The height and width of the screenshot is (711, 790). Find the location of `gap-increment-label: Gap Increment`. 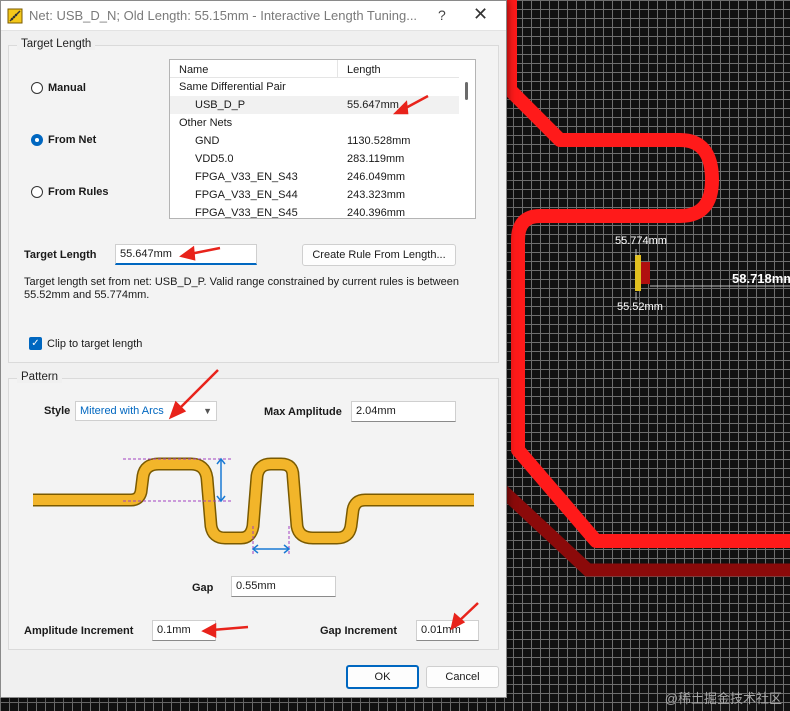

gap-increment-label: Gap Increment is located at coordinates (359, 631).